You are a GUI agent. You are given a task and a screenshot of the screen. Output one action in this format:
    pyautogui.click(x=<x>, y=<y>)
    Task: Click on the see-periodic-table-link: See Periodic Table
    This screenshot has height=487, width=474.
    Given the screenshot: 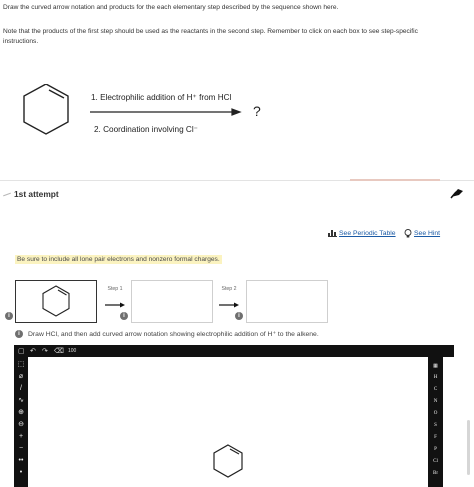 What is the action you would take?
    pyautogui.click(x=362, y=233)
    